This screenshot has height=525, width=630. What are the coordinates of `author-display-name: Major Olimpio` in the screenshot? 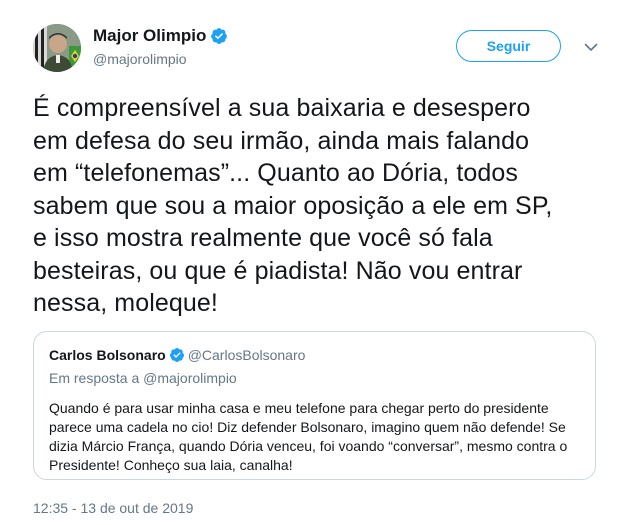 It's located at (149, 36).